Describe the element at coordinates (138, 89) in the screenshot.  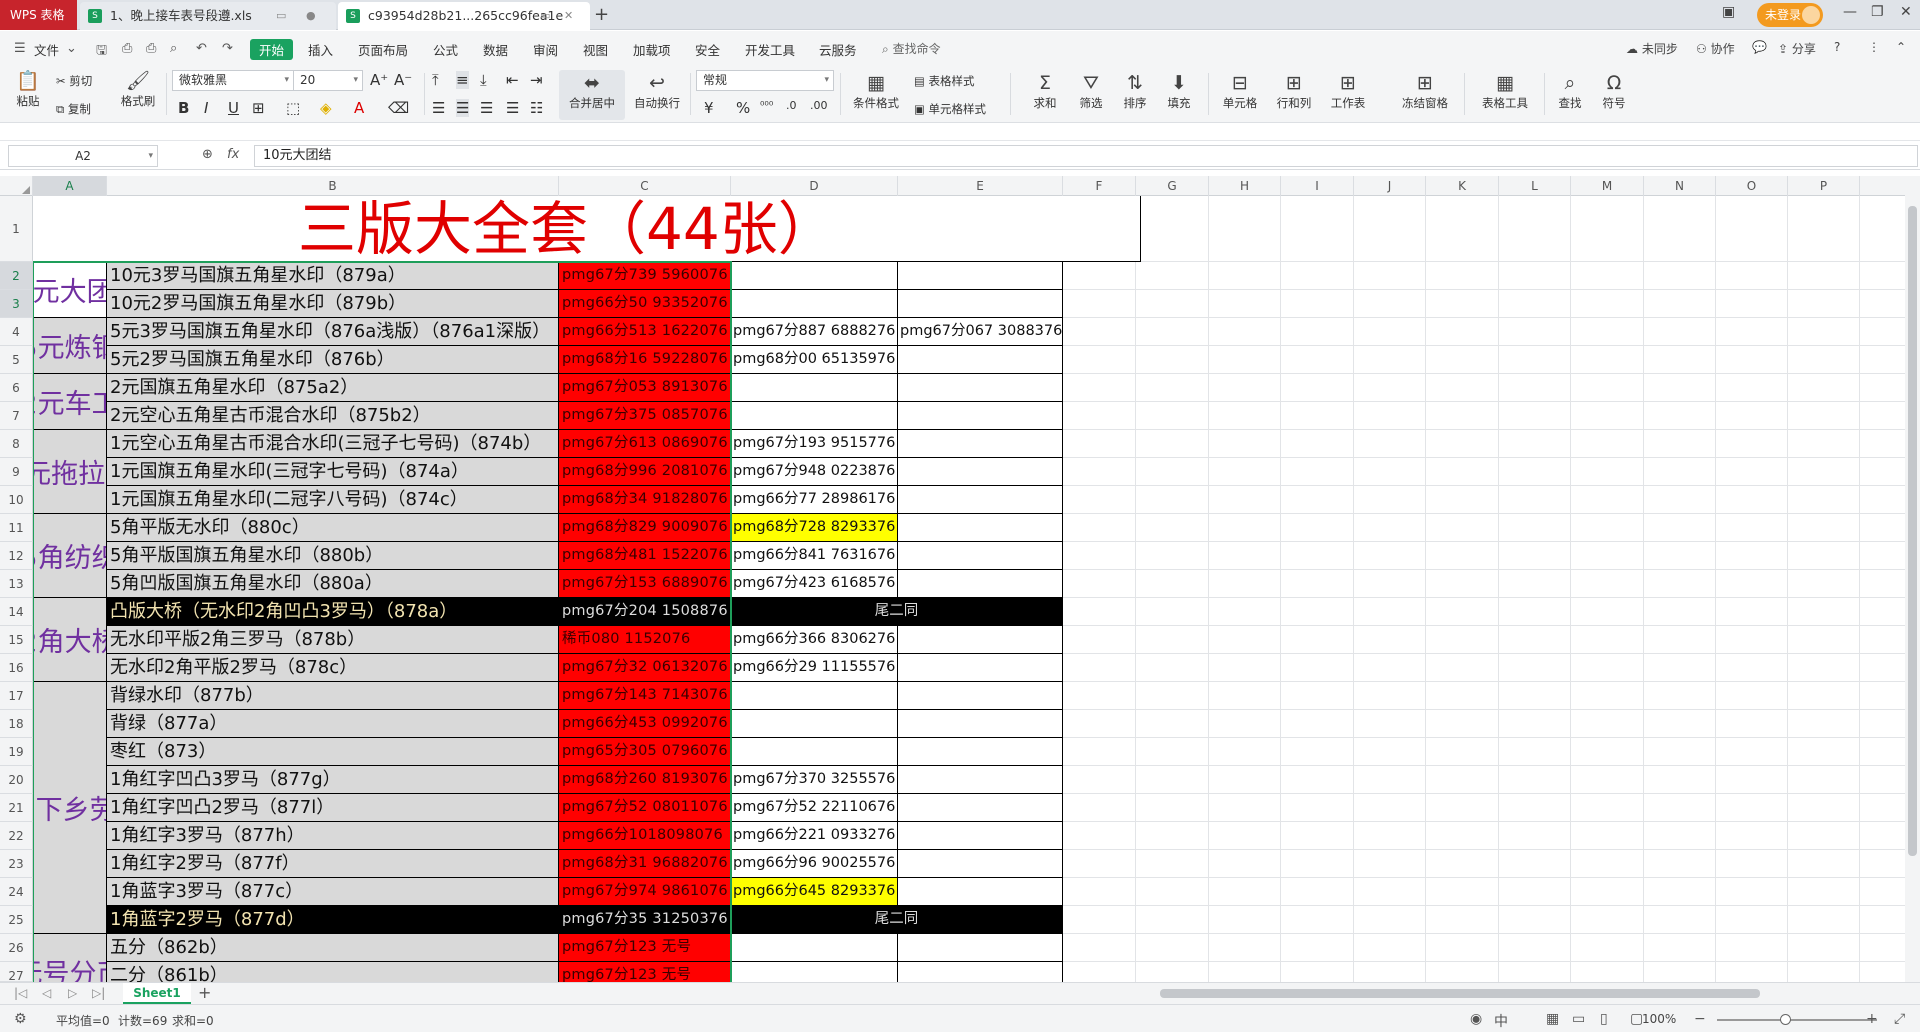
I see `format-painter-button: 🖌 格式刷` at that location.